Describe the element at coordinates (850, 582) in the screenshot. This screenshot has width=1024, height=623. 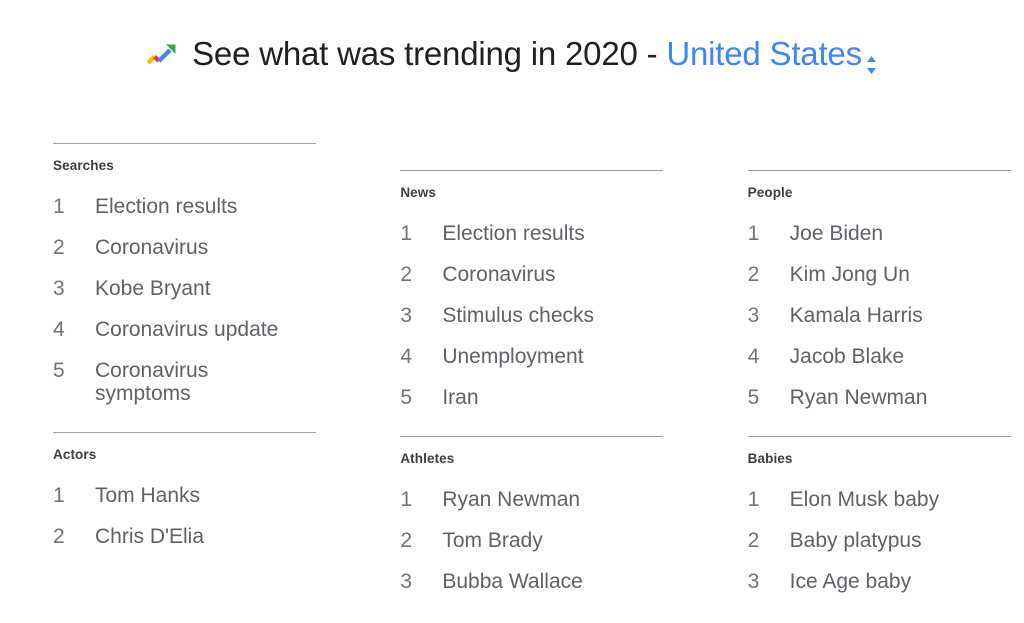
I see `rank-label: Ice Age baby` at that location.